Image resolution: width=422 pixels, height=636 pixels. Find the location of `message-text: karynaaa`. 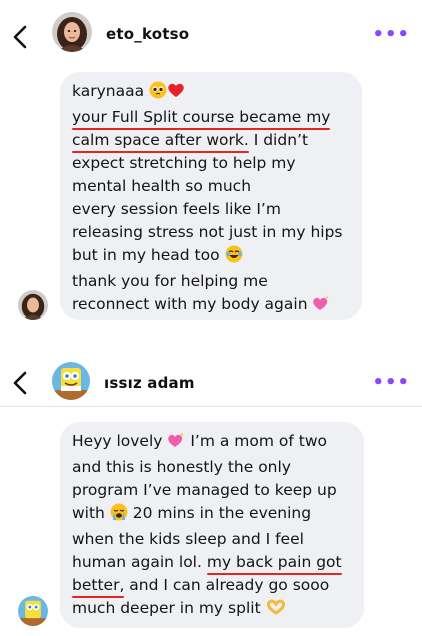

message-text: karynaaa is located at coordinates (108, 91).